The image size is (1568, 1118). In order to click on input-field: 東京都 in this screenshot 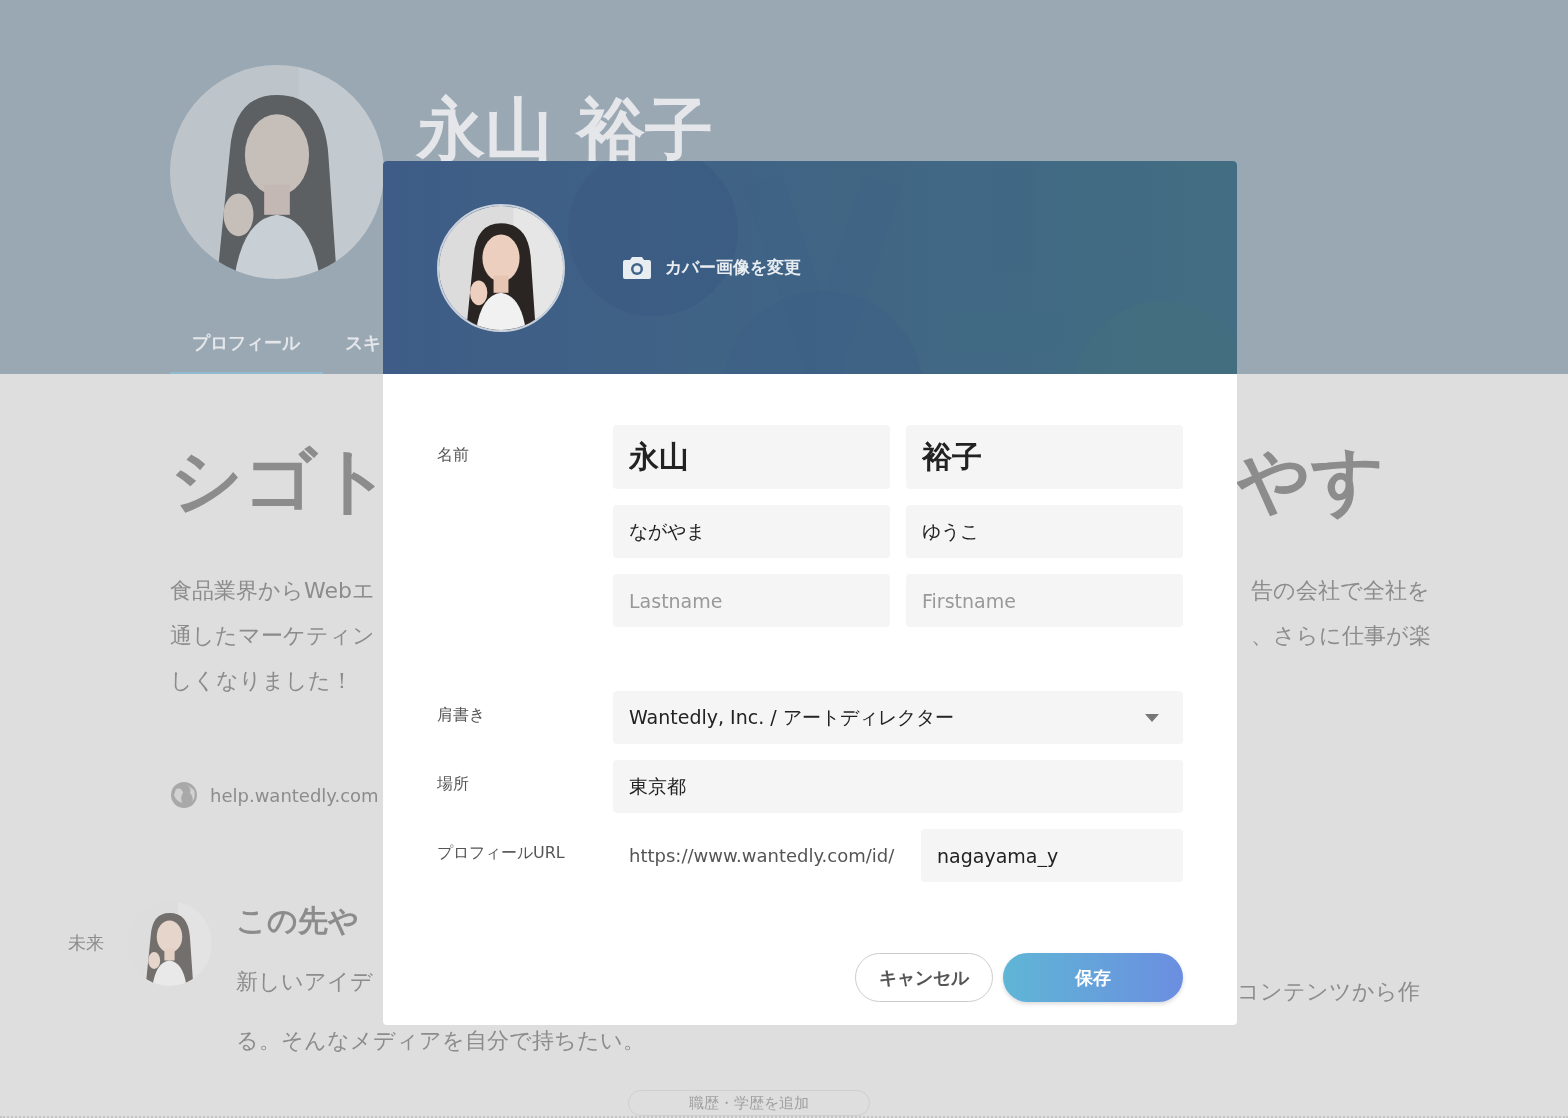, I will do `click(898, 786)`.